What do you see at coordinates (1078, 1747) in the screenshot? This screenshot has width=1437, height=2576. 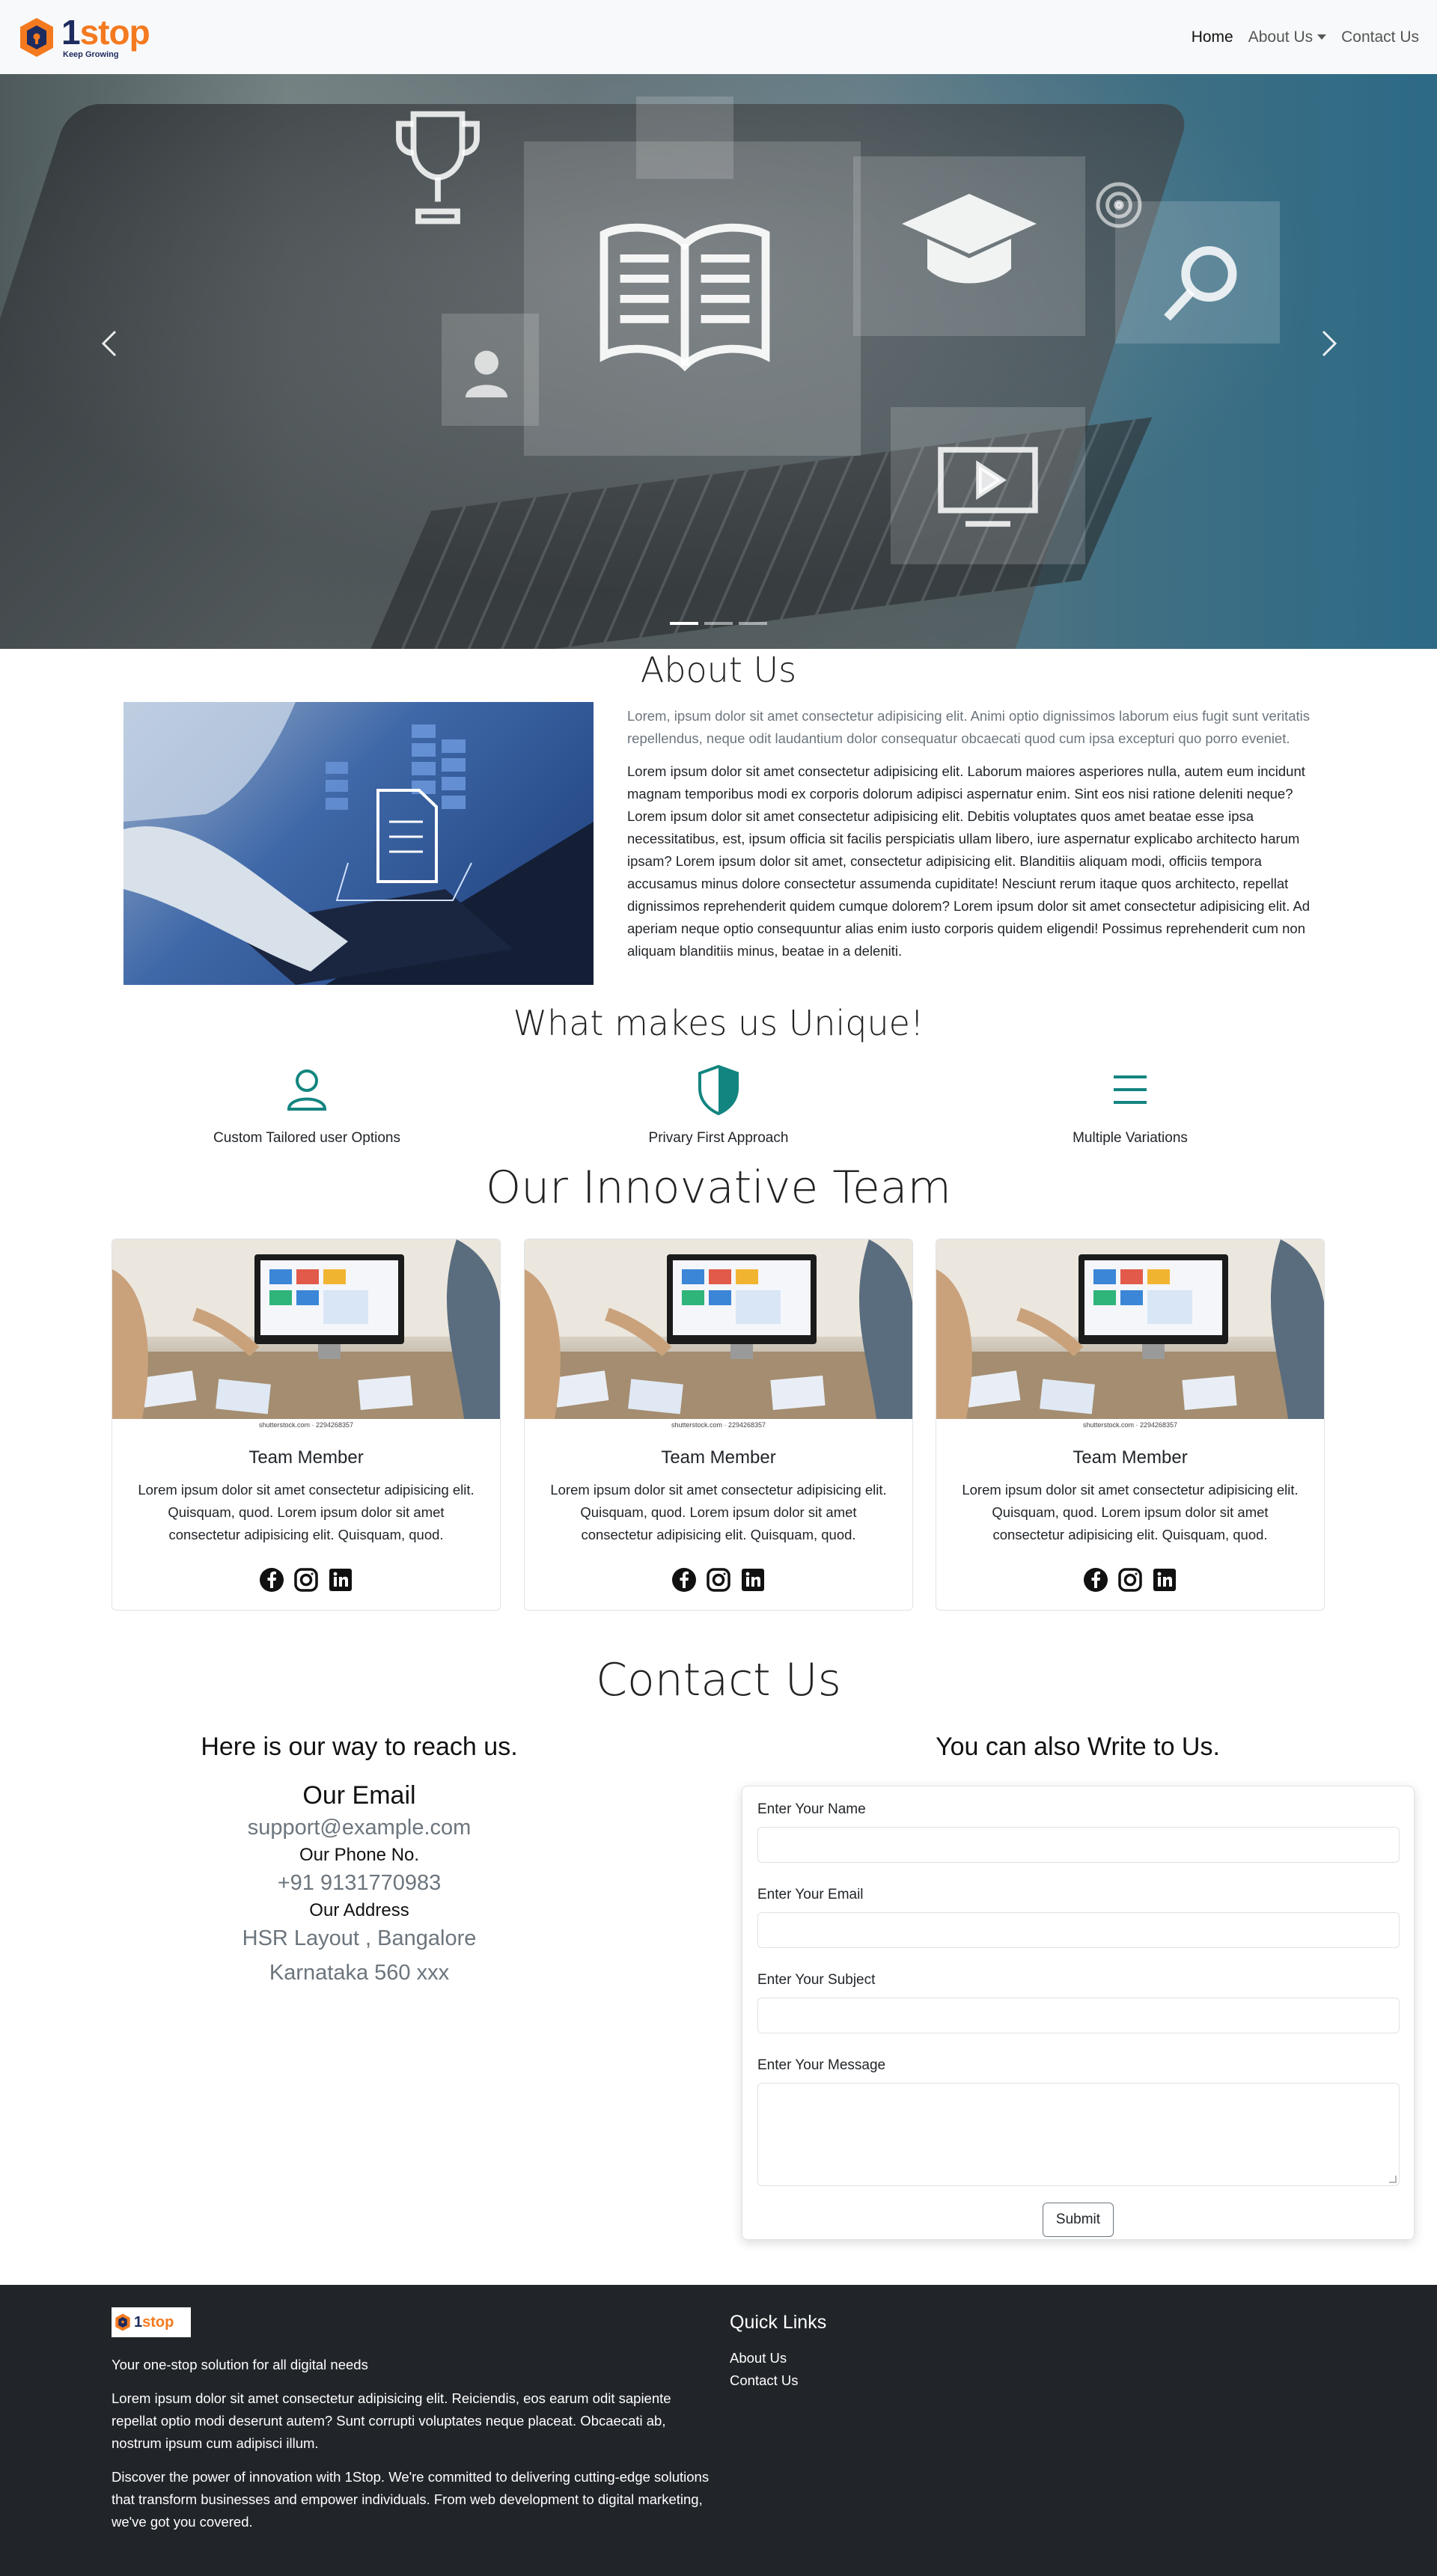 I see `write-heading: You can also Write to Us.` at bounding box center [1078, 1747].